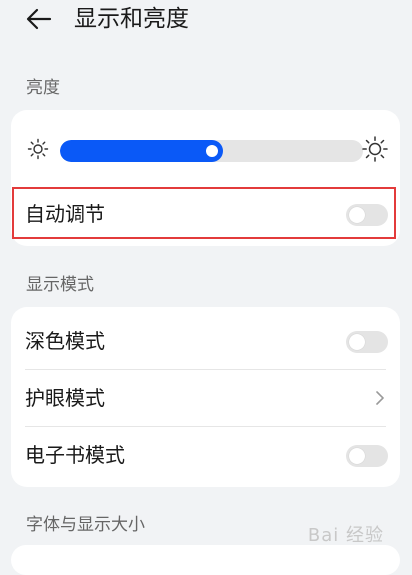 This screenshot has width=412, height=575. Describe the element at coordinates (75, 455) in the screenshot. I see `ebook-mode-label: 电子书模式` at that location.